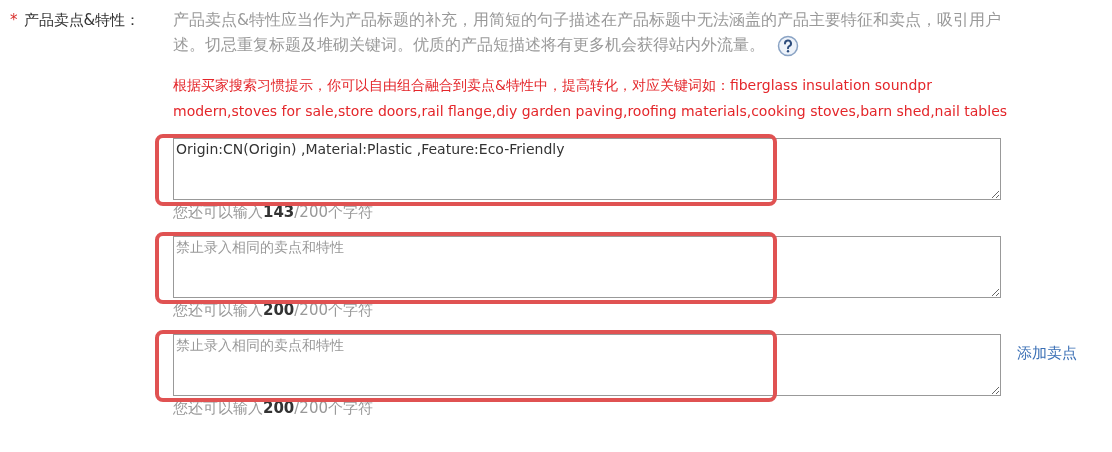 The image size is (1112, 452). Describe the element at coordinates (788, 45) in the screenshot. I see `help-icon` at that location.